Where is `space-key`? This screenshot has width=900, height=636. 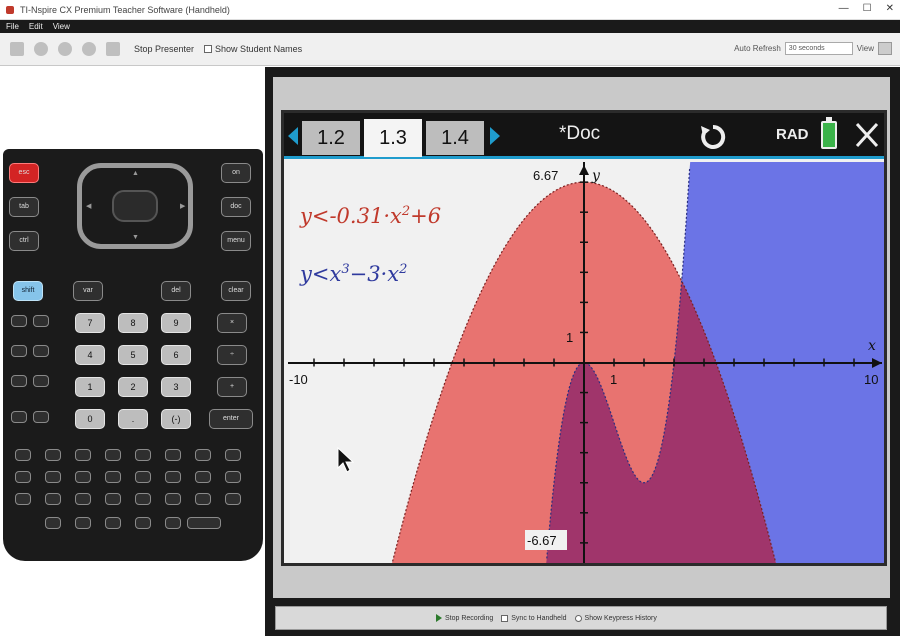
space-key is located at coordinates (204, 523).